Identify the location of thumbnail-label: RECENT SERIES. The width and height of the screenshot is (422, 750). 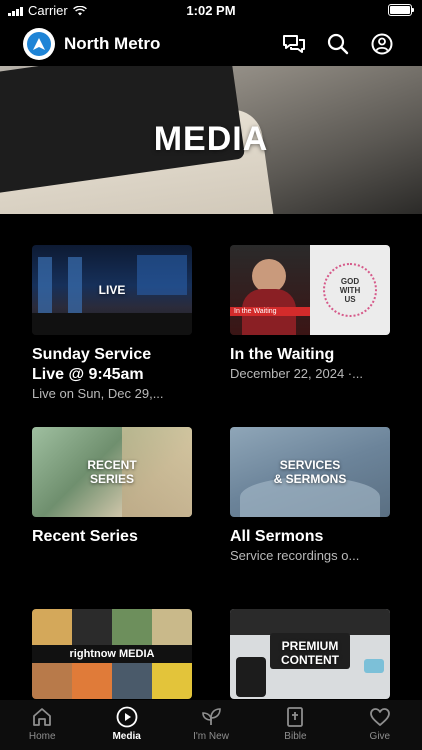
(112, 472).